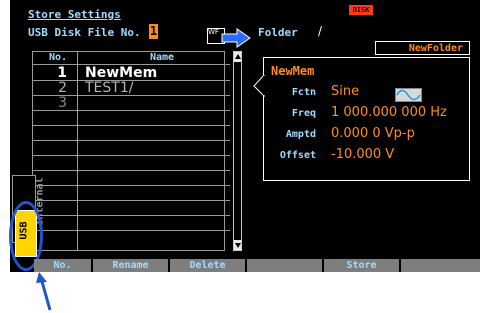 The width and height of the screenshot is (480, 313). I want to click on preview-value-frequency: 1 000.000 000 Hz, so click(389, 112).